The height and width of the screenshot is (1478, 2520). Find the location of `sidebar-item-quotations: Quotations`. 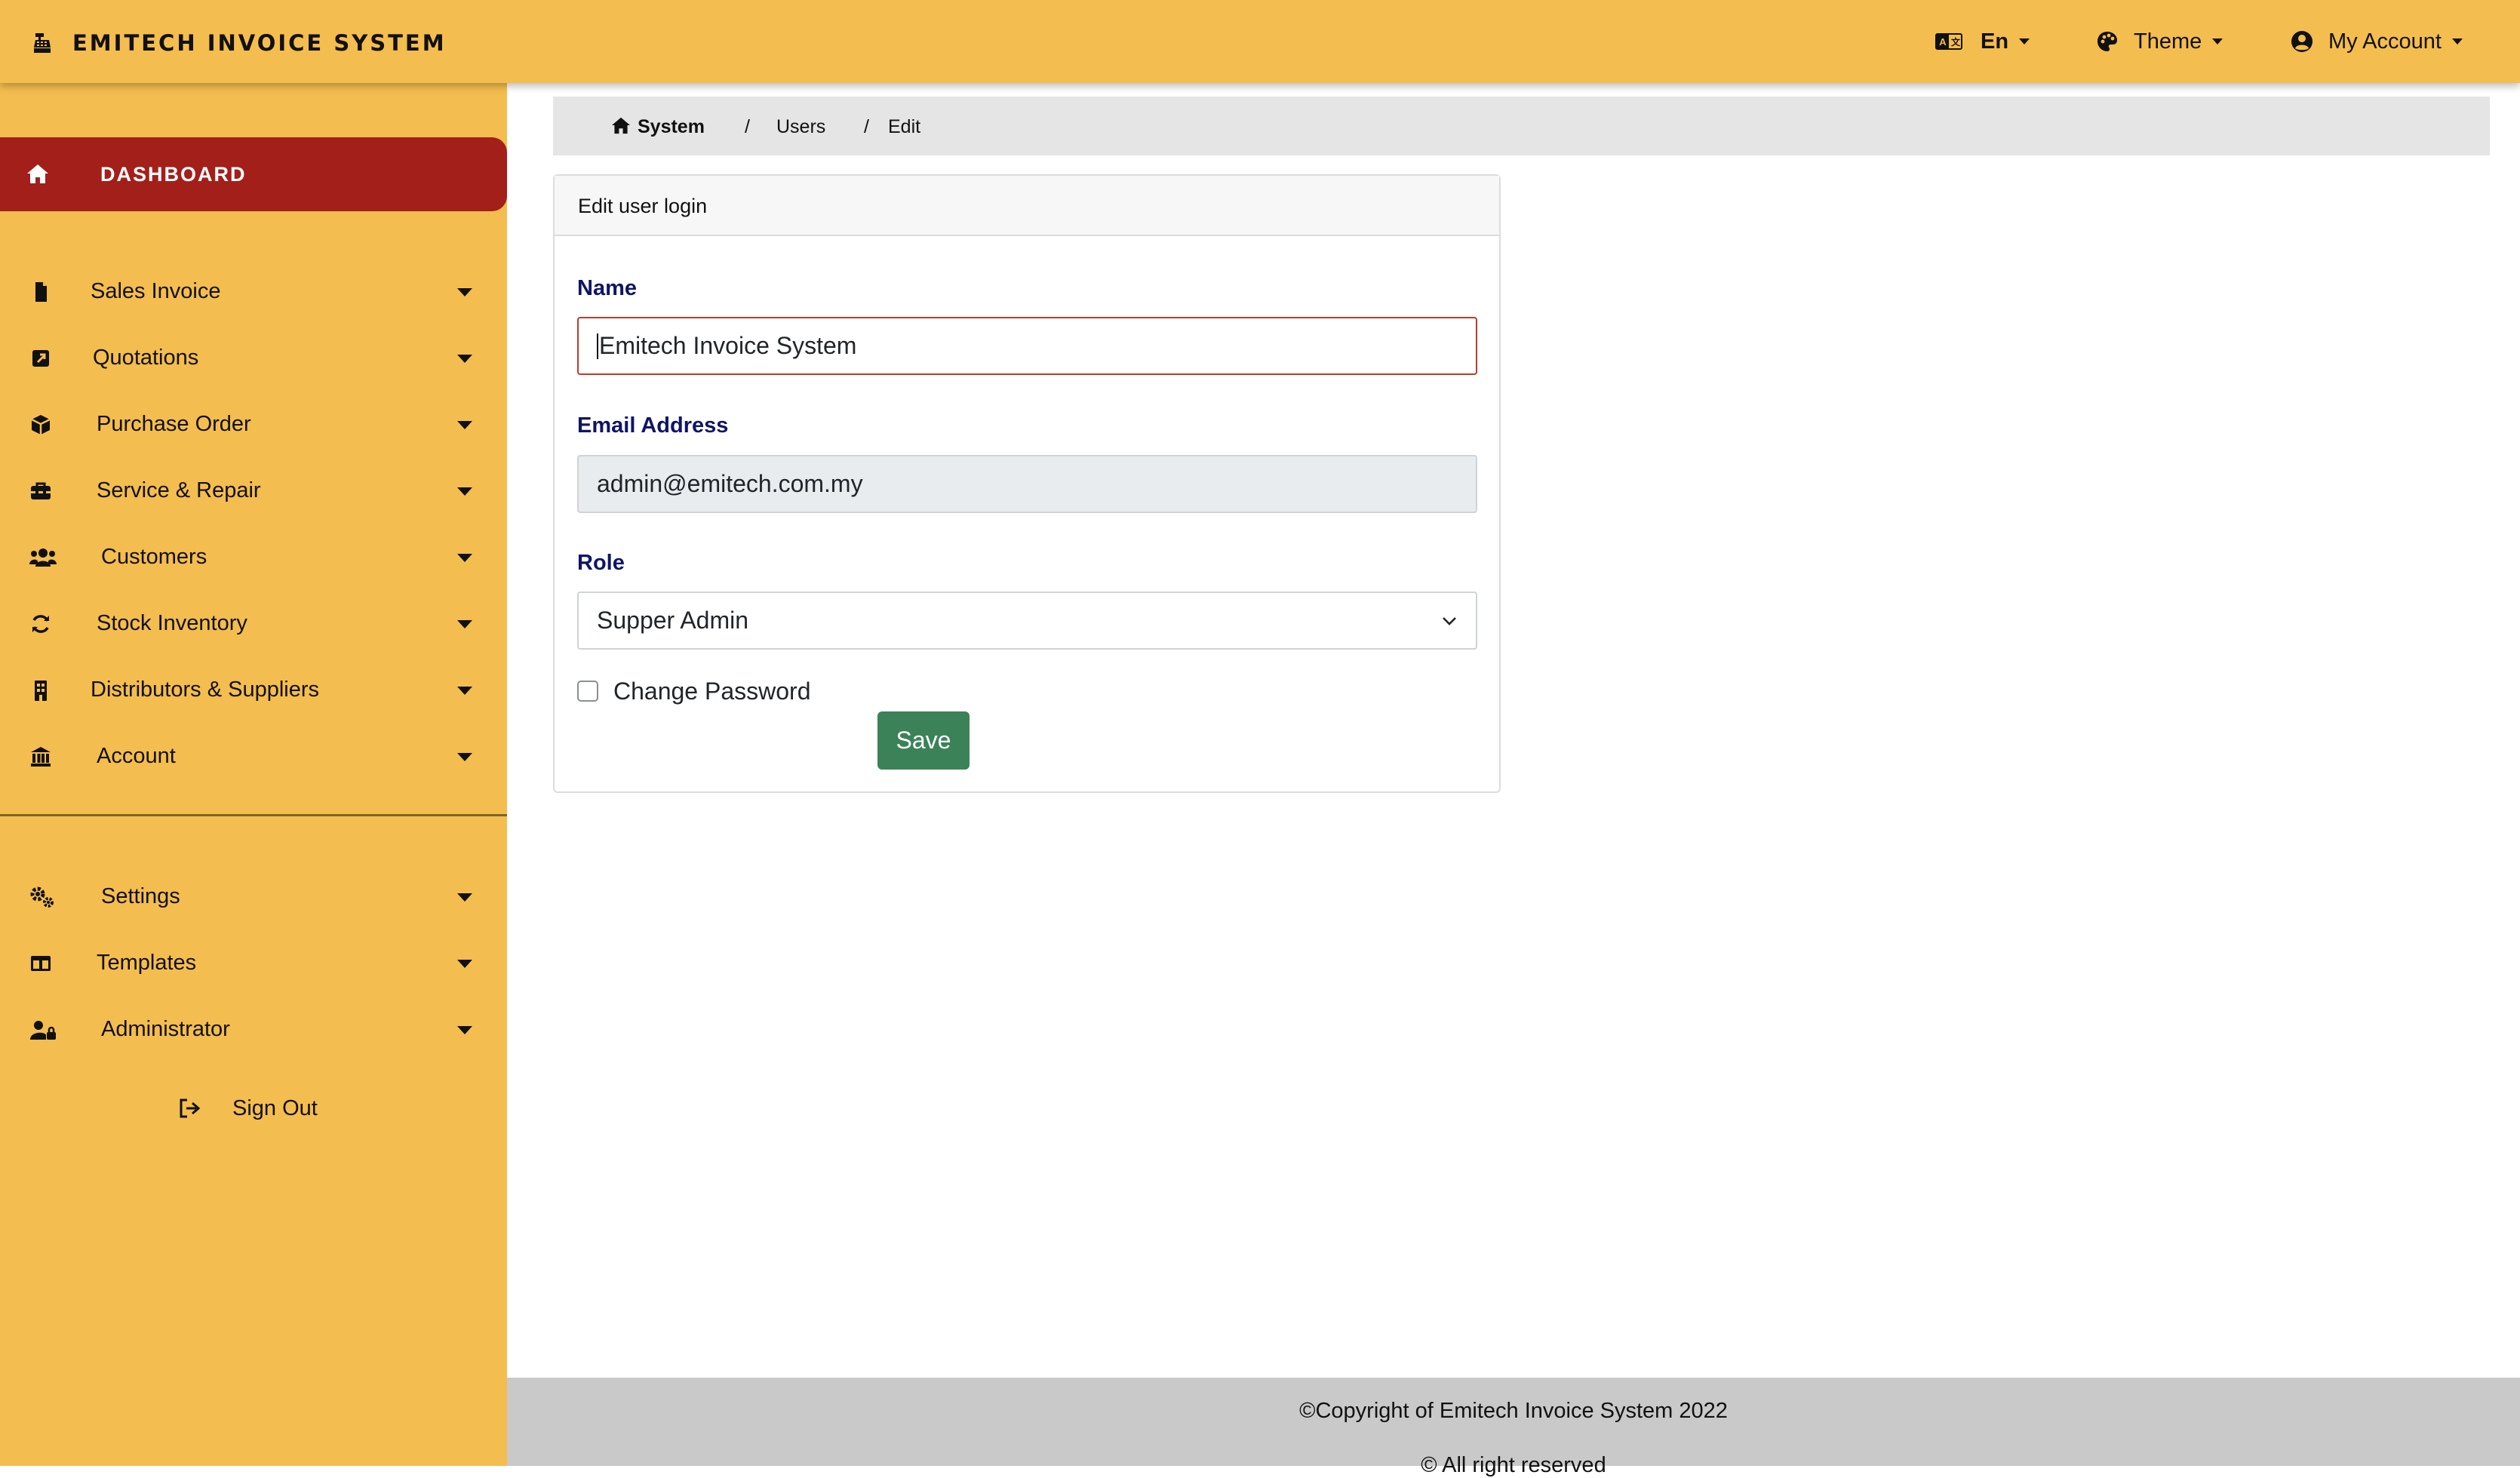

sidebar-item-quotations: Quotations is located at coordinates (253, 358).